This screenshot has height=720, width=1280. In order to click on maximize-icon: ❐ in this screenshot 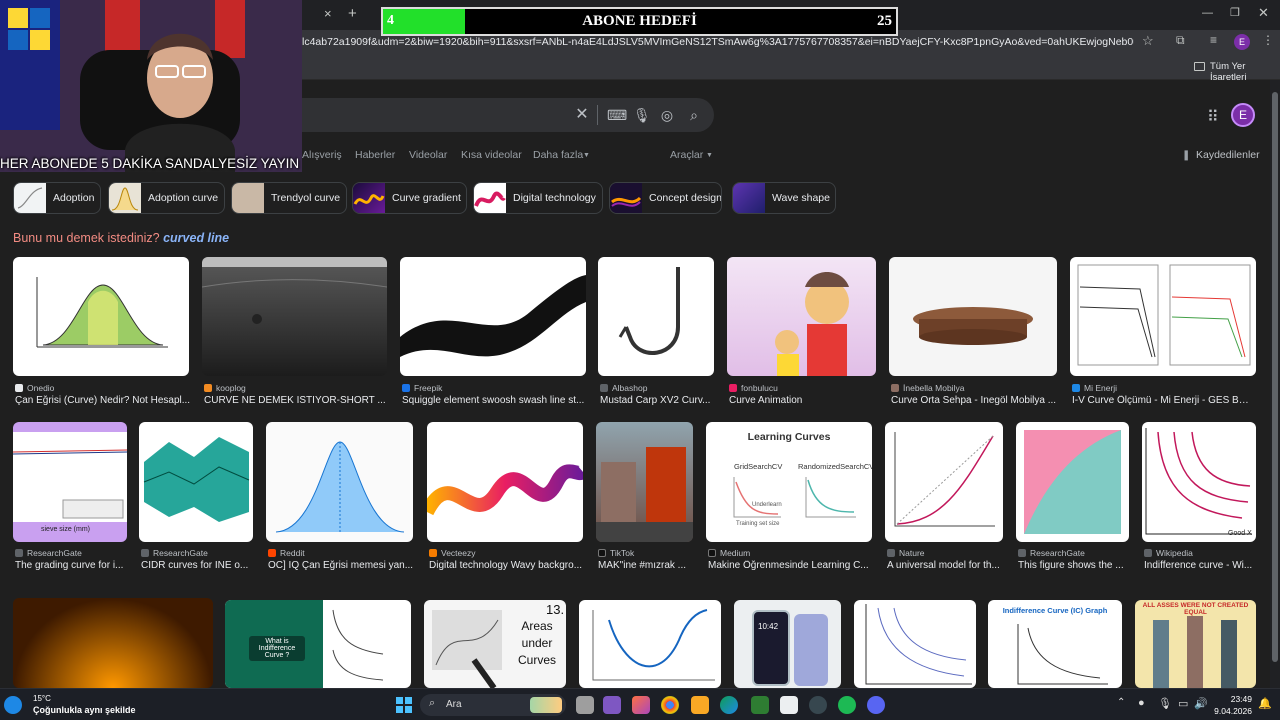, I will do `click(1235, 12)`.